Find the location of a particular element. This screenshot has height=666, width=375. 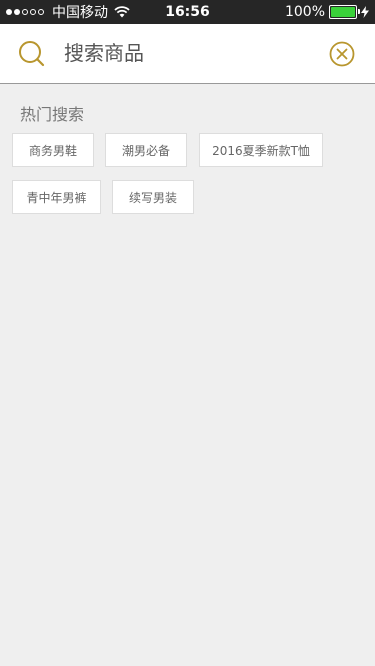

search-input is located at coordinates (189, 53).